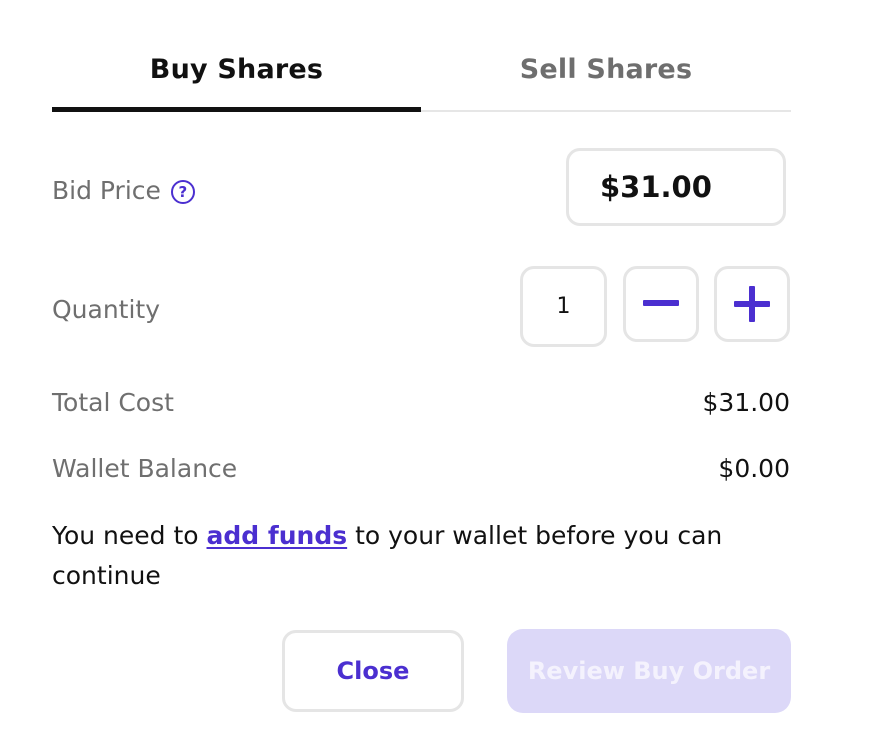 The height and width of the screenshot is (742, 876). What do you see at coordinates (113, 402) in the screenshot?
I see `total-cost-label: Total Cost` at bounding box center [113, 402].